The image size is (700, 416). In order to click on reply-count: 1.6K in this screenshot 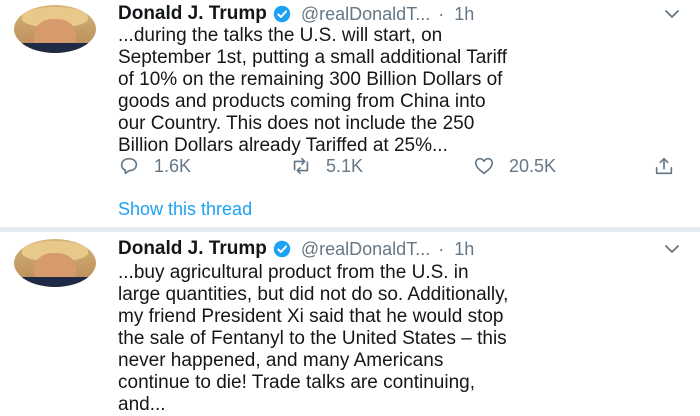, I will do `click(173, 165)`.